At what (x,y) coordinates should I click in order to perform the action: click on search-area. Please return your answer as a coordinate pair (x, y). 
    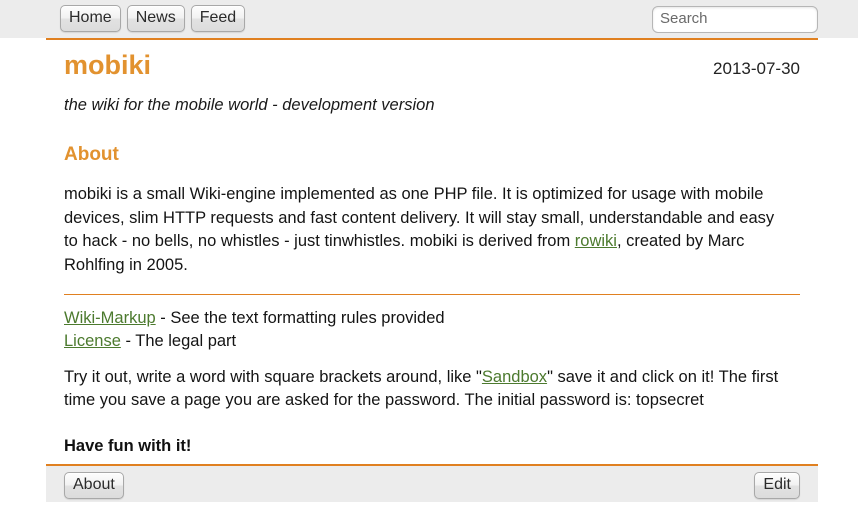
    Looking at the image, I should click on (735, 19).